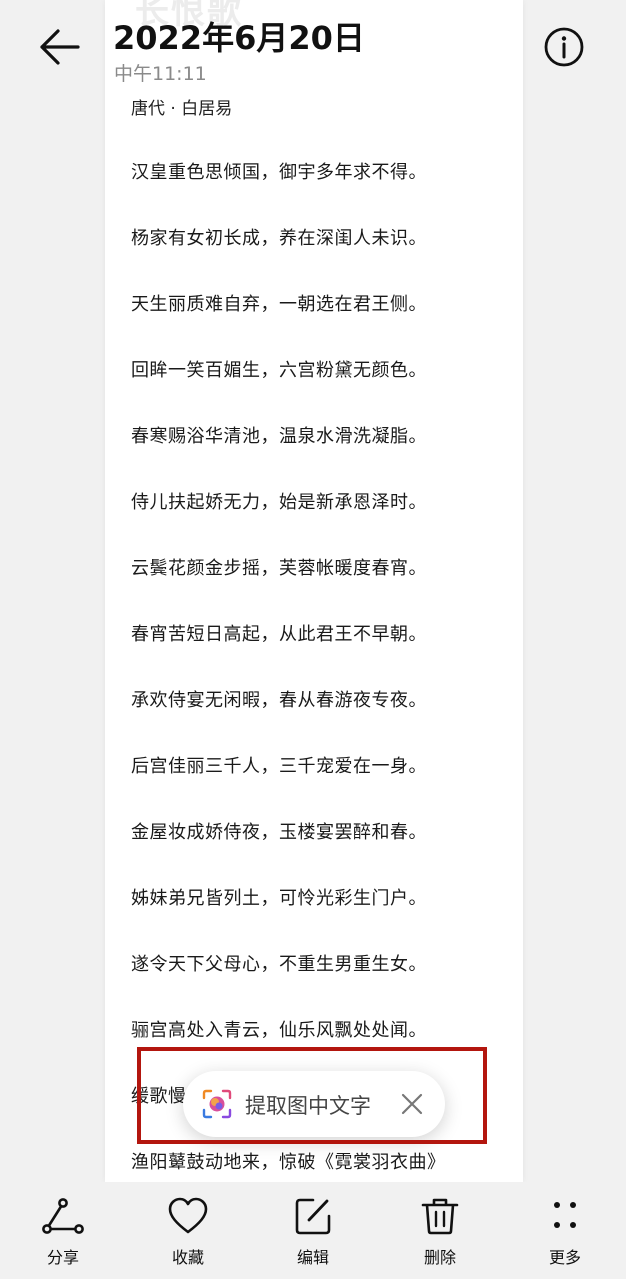  Describe the element at coordinates (187, 1257) in the screenshot. I see `favorite-label: 收藏` at that location.